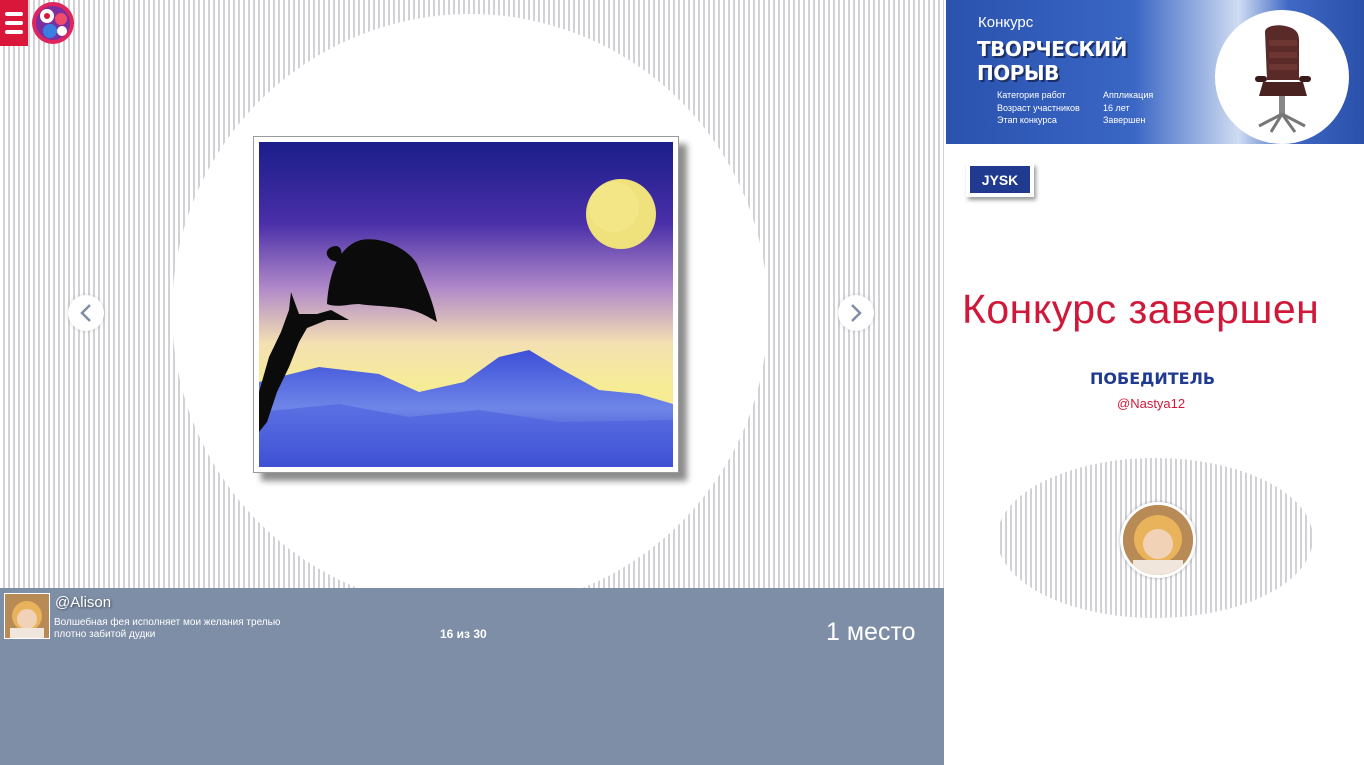 This screenshot has height=765, width=1364. Describe the element at coordinates (1151, 403) in the screenshot. I see `winner-name: @Nastya12` at that location.